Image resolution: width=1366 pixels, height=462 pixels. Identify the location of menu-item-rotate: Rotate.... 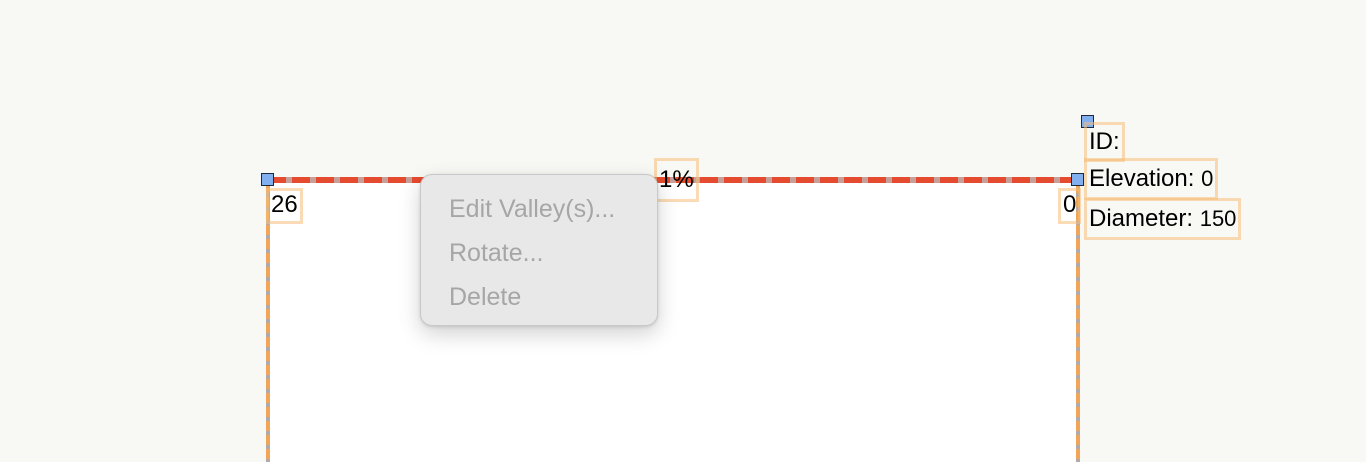
(539, 255).